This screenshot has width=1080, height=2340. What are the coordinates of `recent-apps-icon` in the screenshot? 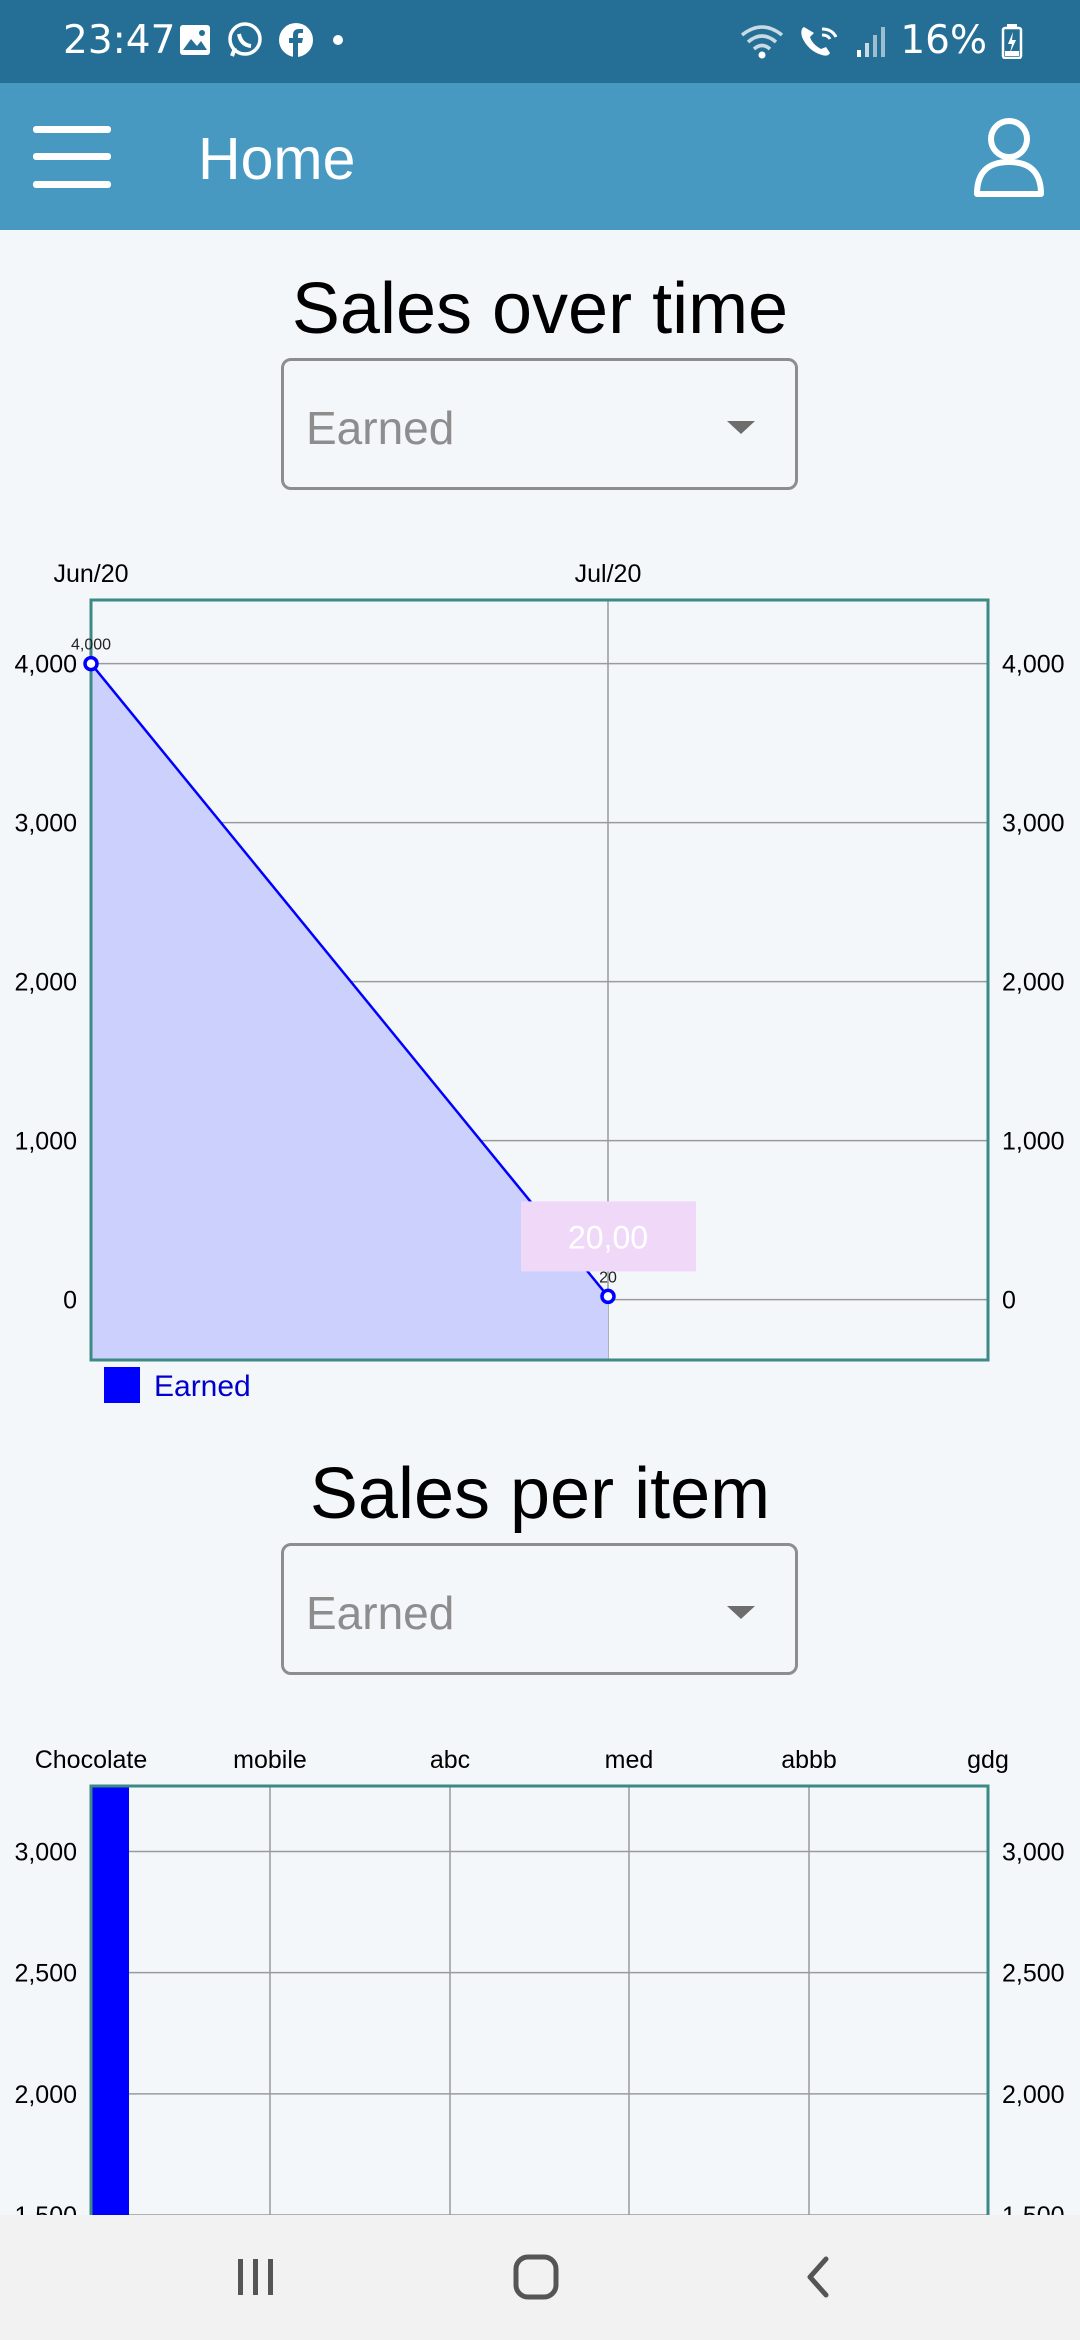 It's located at (255, 2277).